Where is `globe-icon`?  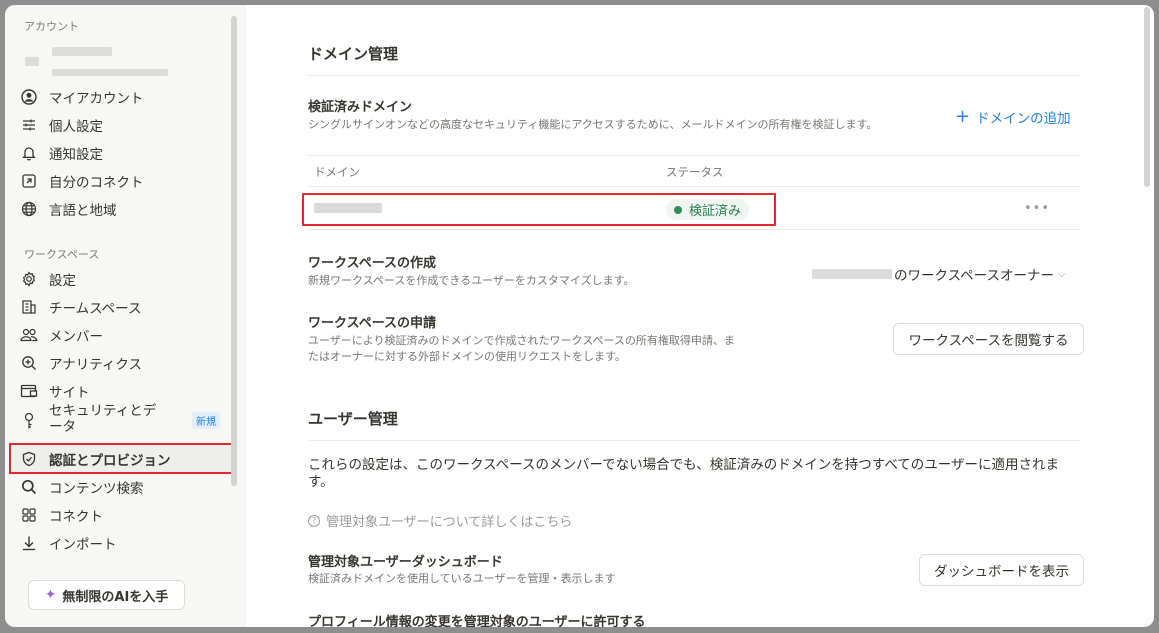 globe-icon is located at coordinates (29, 209).